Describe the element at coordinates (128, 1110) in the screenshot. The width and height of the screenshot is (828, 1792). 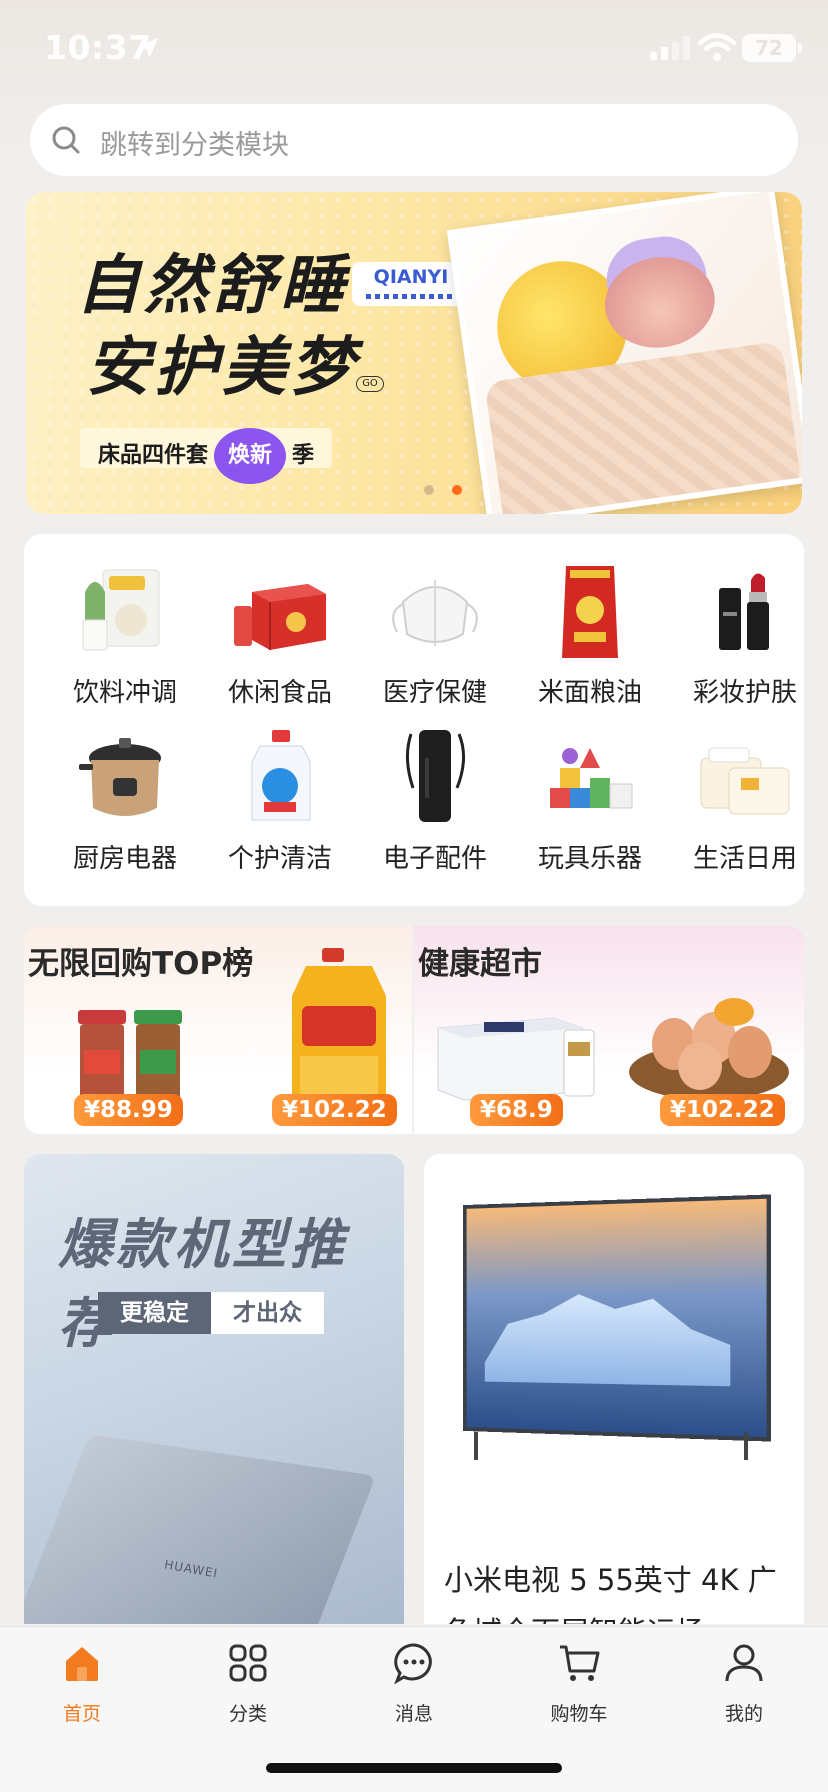
I see `price-tag: ¥88.99` at that location.